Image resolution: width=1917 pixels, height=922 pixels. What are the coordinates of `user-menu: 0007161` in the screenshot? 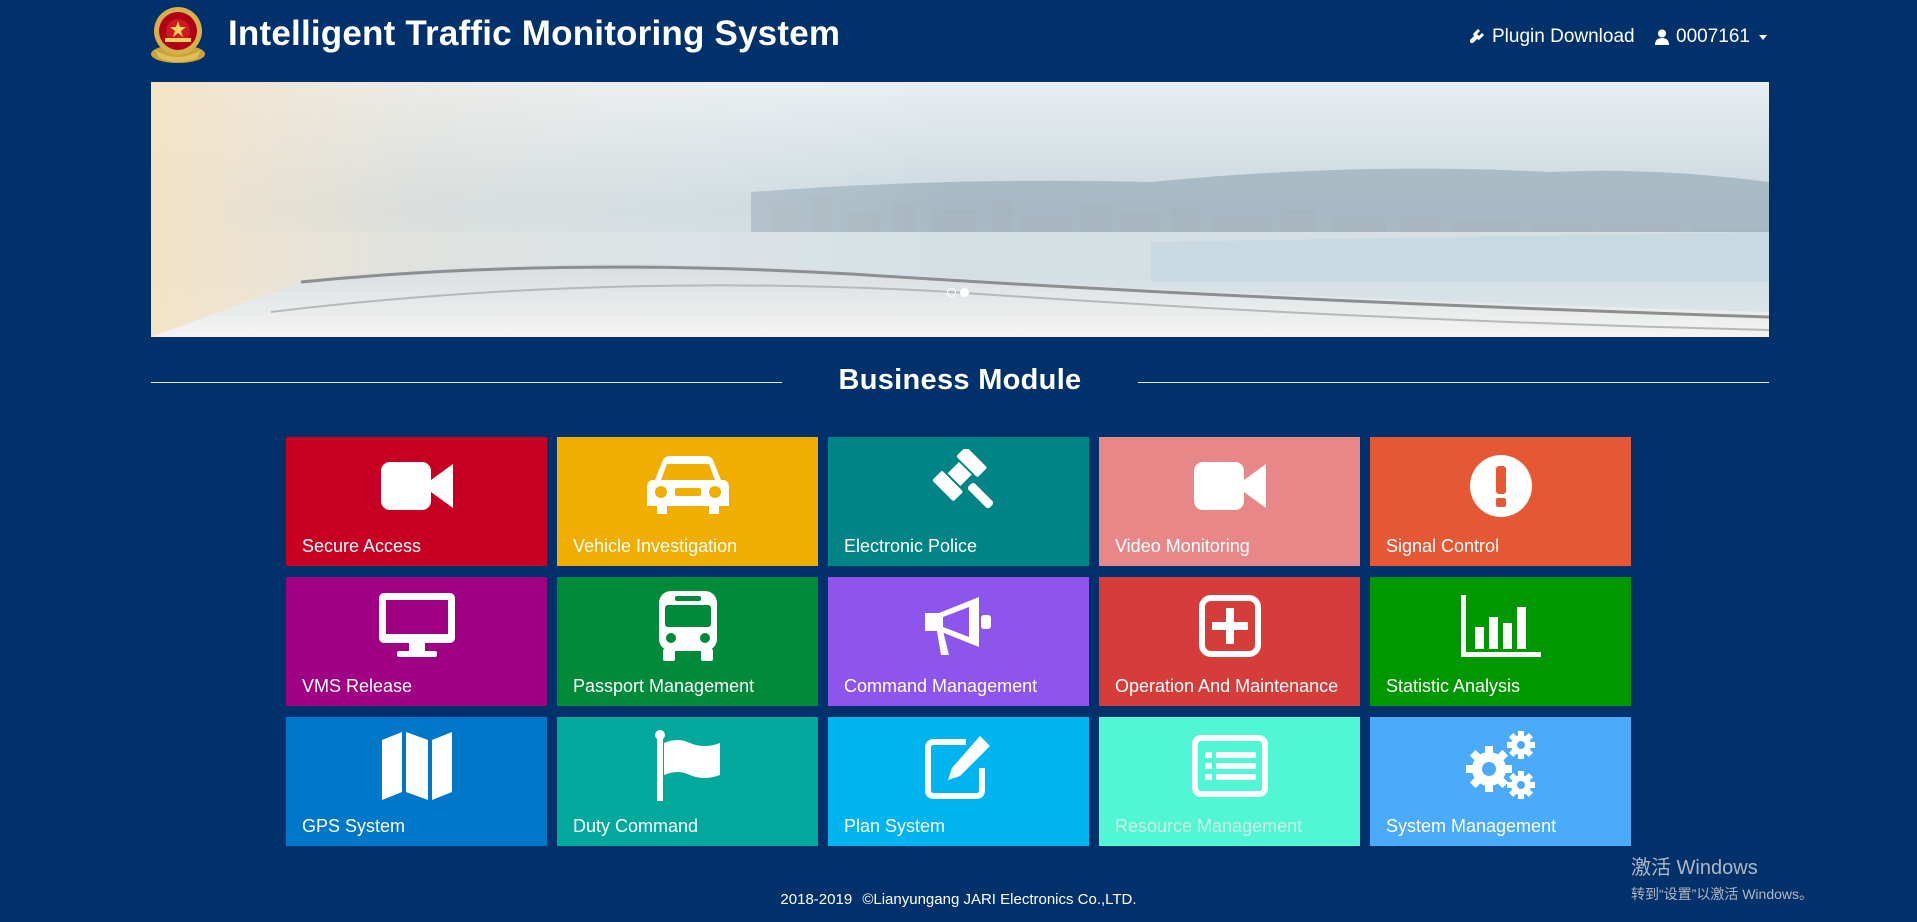 It's located at (1711, 37).